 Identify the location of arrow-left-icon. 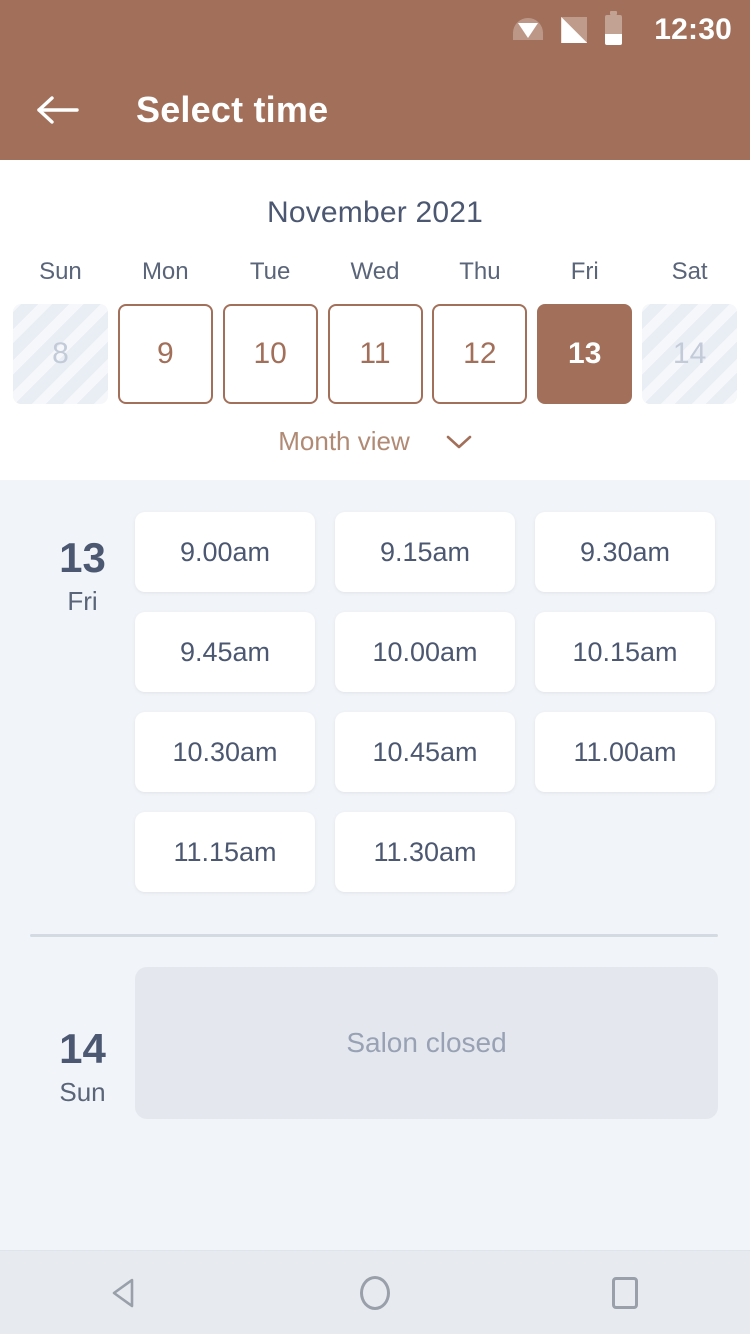
(58, 110).